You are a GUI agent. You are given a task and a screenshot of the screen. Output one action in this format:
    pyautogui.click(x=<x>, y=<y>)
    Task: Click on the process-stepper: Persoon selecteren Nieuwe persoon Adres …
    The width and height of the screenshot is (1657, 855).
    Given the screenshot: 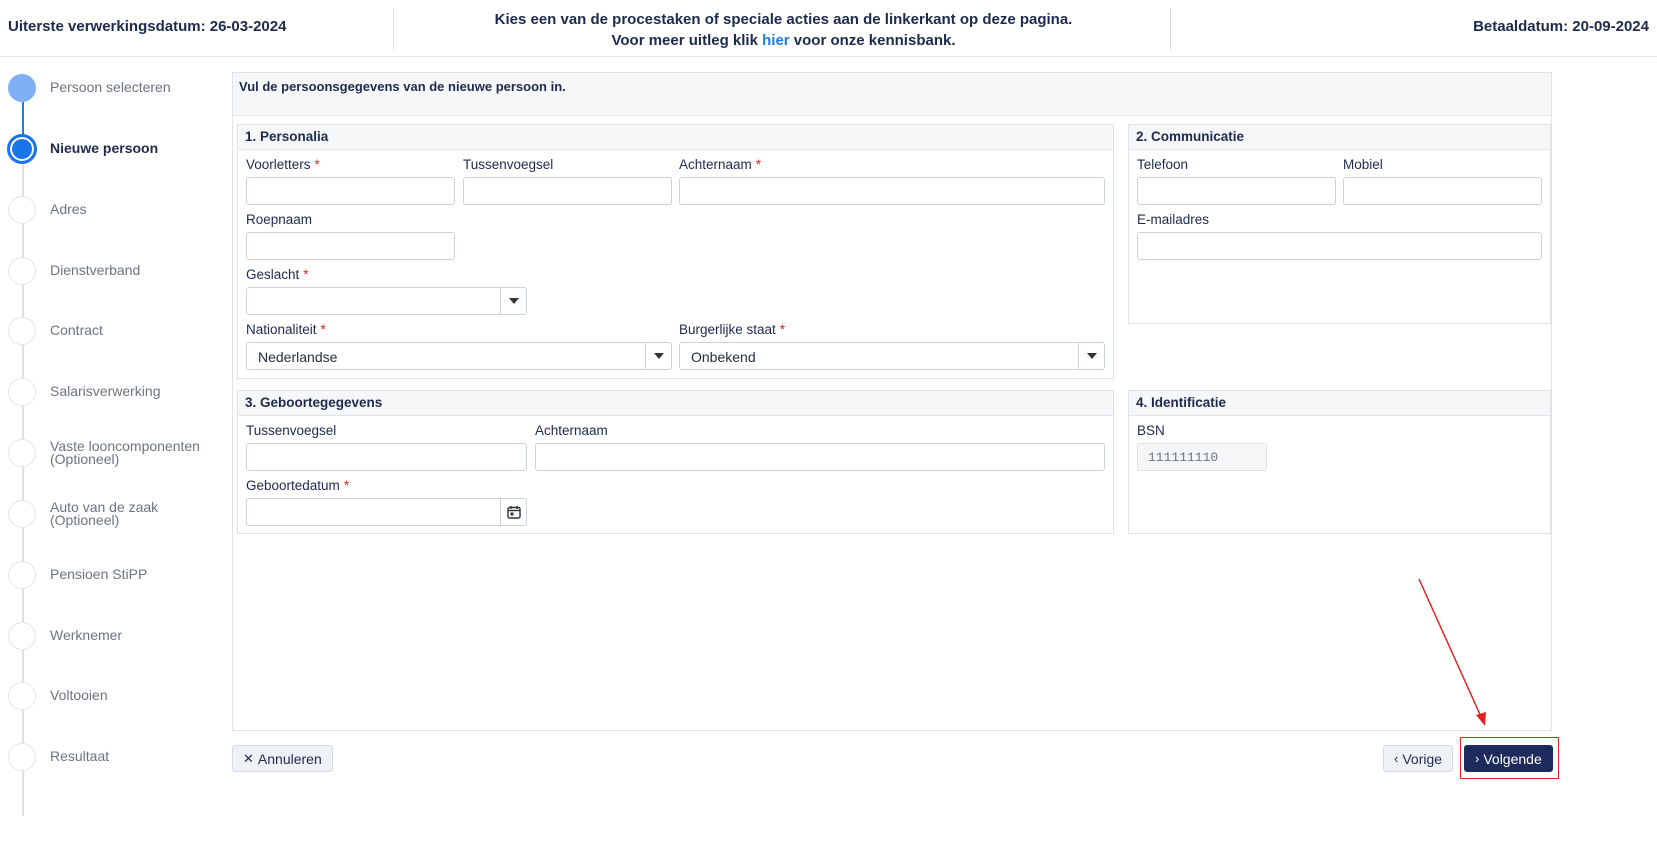 What is the action you would take?
    pyautogui.click(x=112, y=455)
    